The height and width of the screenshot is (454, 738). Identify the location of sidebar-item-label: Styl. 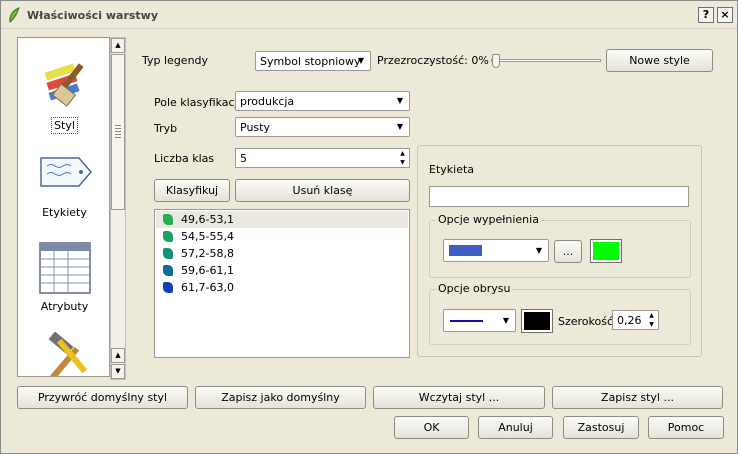
(64, 125).